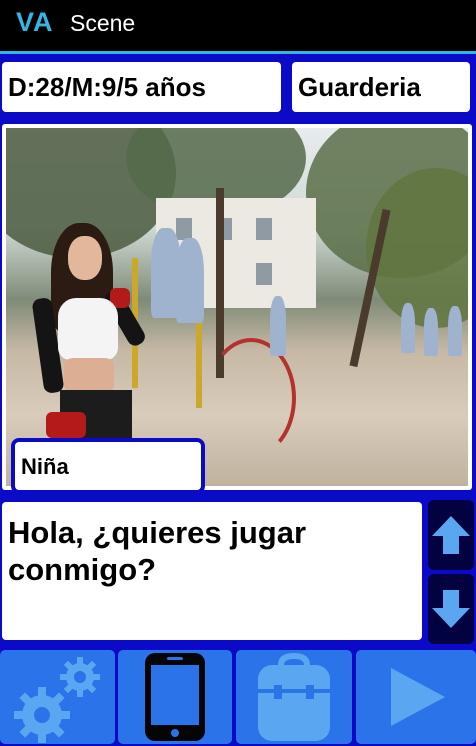 This screenshot has width=476, height=746. What do you see at coordinates (88, 329) in the screenshot?
I see `character-top` at bounding box center [88, 329].